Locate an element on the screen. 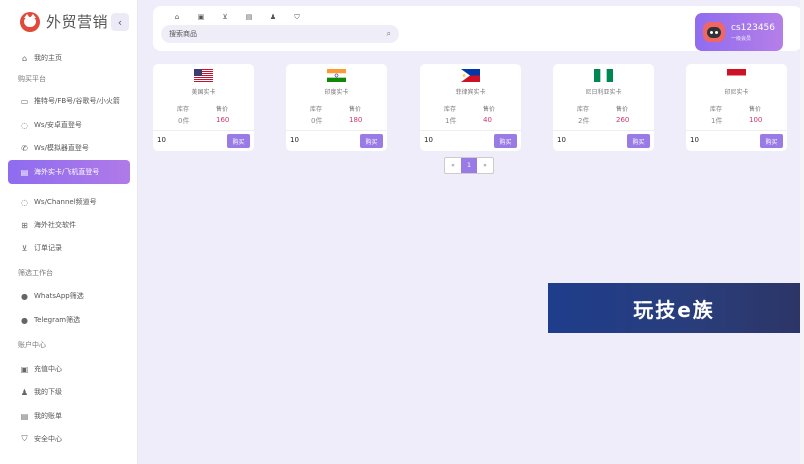  sidebar-item-label: Telegram筛选 is located at coordinates (57, 320).